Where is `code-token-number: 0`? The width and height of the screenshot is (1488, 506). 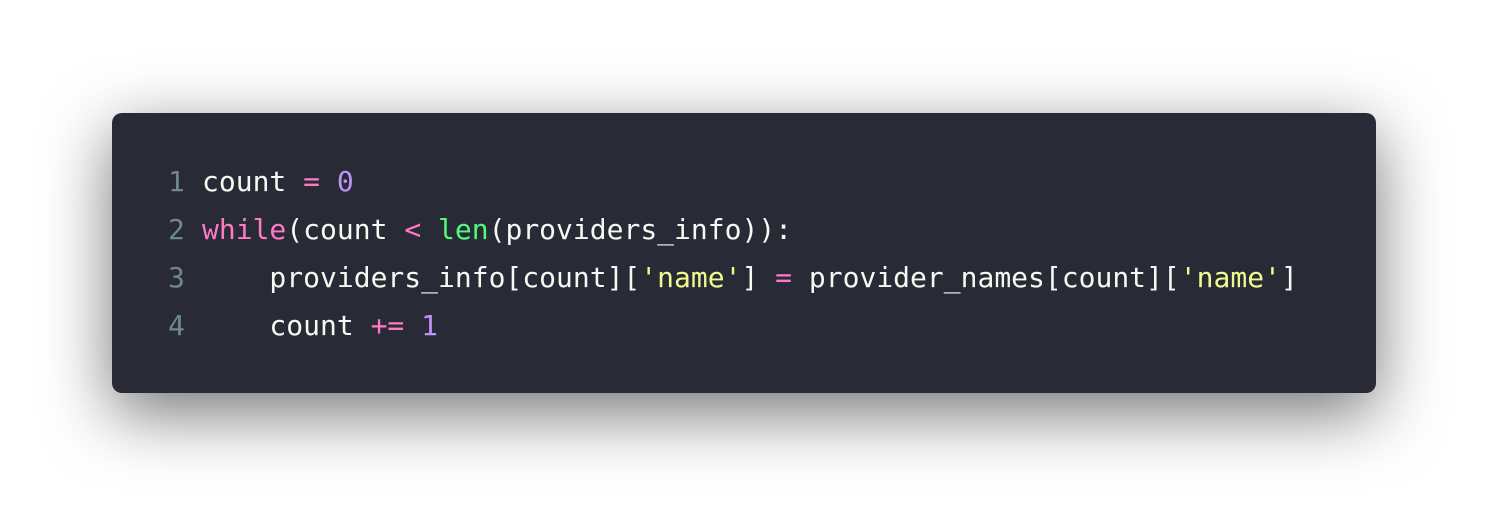 code-token-number: 0 is located at coordinates (345, 181).